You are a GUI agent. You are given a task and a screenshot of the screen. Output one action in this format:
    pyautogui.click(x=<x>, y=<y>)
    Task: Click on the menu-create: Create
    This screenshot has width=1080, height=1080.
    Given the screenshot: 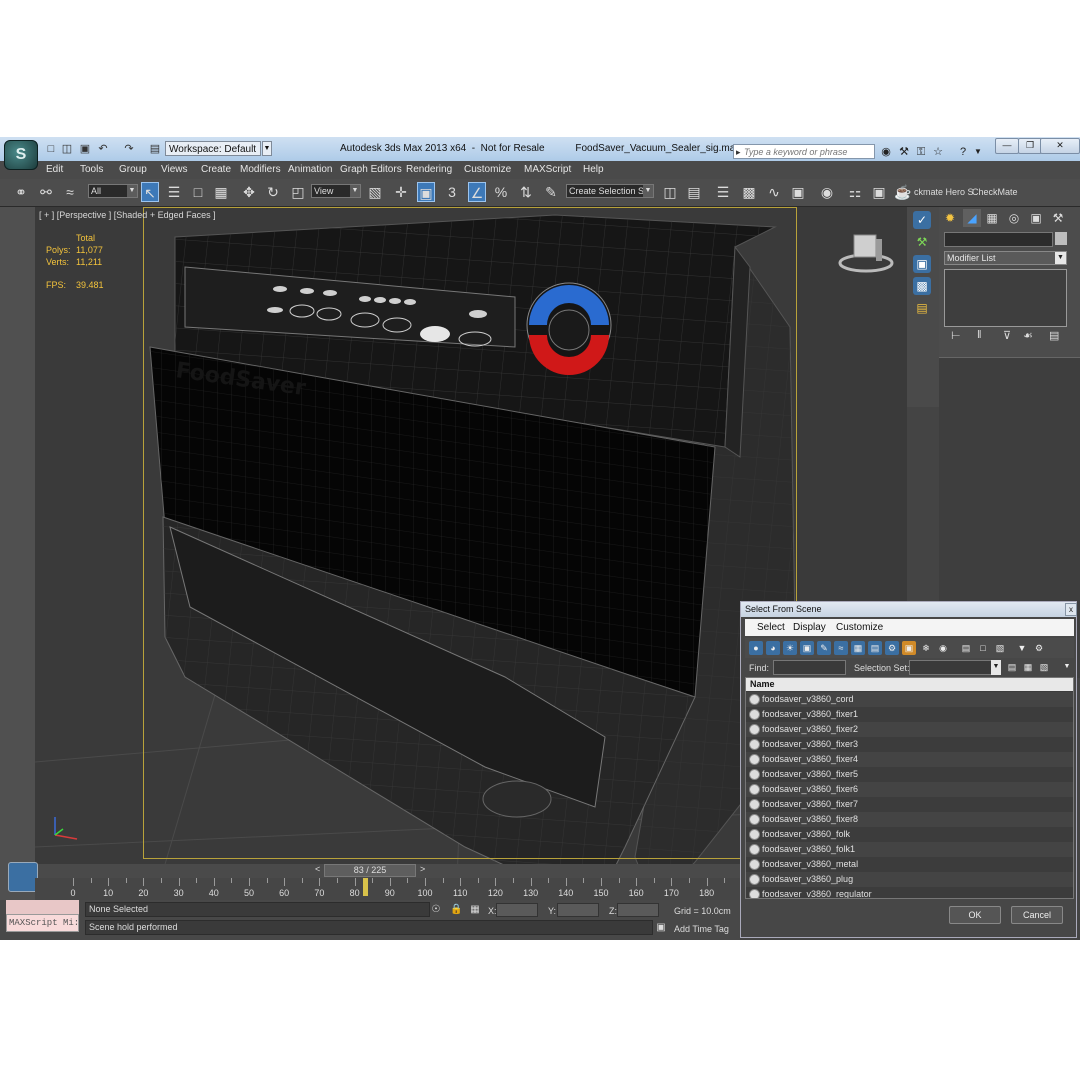 What is the action you would take?
    pyautogui.click(x=216, y=169)
    